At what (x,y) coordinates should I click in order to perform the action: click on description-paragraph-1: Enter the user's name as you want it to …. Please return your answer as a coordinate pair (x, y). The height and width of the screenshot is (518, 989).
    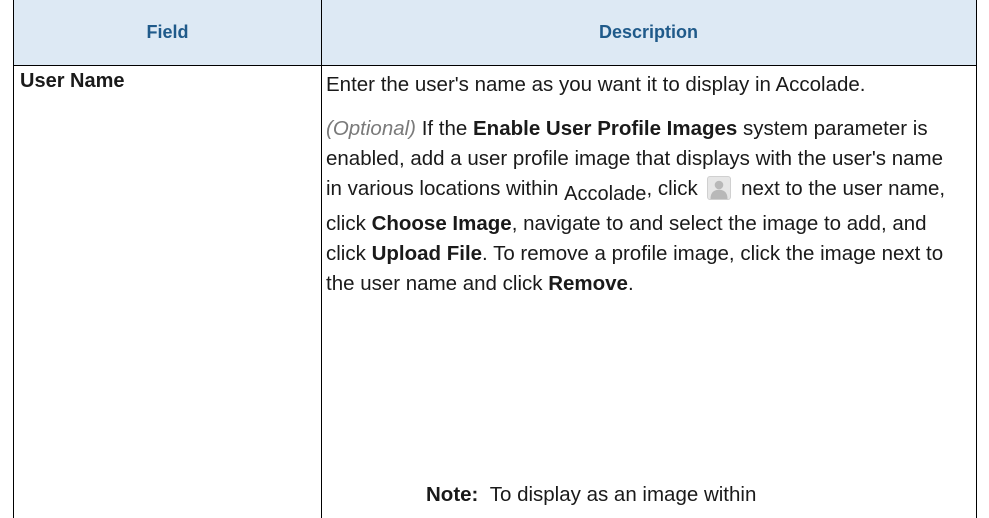
    Looking at the image, I should click on (596, 84).